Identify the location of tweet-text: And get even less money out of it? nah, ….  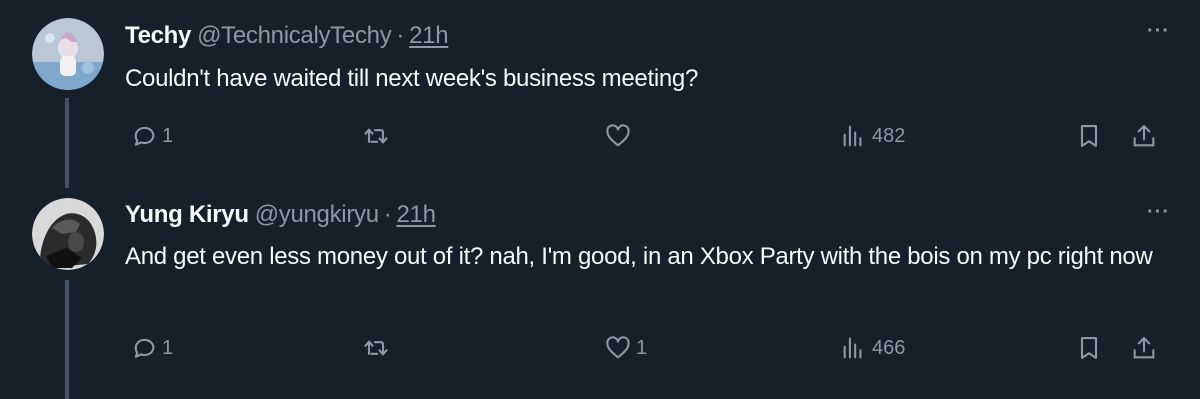
(639, 256).